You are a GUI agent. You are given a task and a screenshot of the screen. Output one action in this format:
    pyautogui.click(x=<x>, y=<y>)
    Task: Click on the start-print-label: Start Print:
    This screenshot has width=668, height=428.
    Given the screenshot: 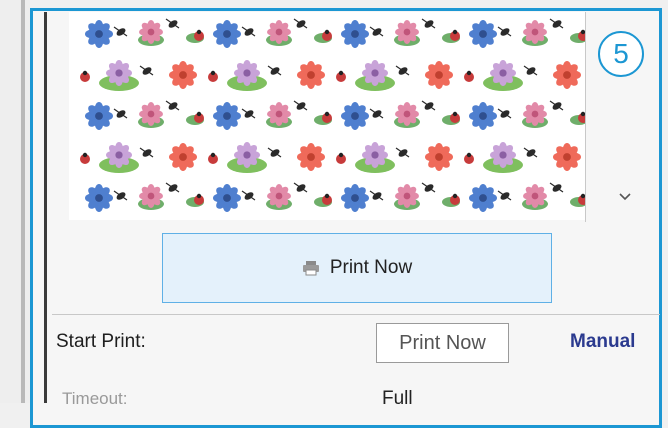 What is the action you would take?
    pyautogui.click(x=101, y=341)
    